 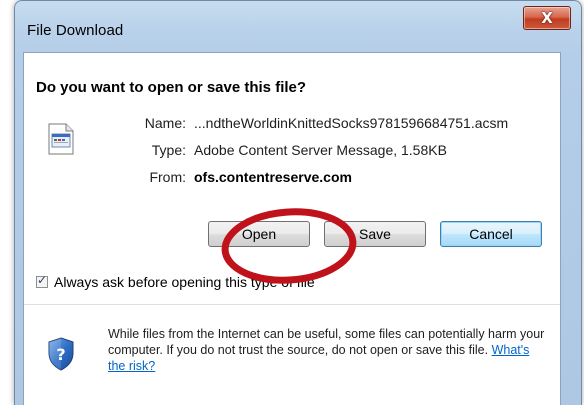 I want to click on from-value: ofs.contentreserve.com, so click(x=273, y=177).